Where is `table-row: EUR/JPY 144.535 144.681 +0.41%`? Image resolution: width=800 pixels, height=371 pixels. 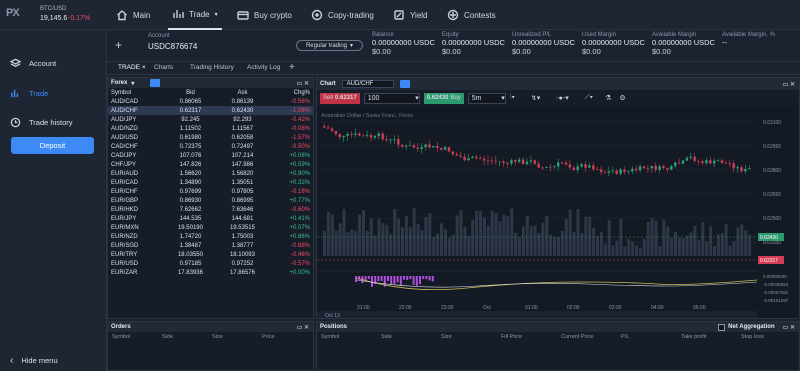
table-row: EUR/JPY 144.535 144.681 +0.41% is located at coordinates (210, 218).